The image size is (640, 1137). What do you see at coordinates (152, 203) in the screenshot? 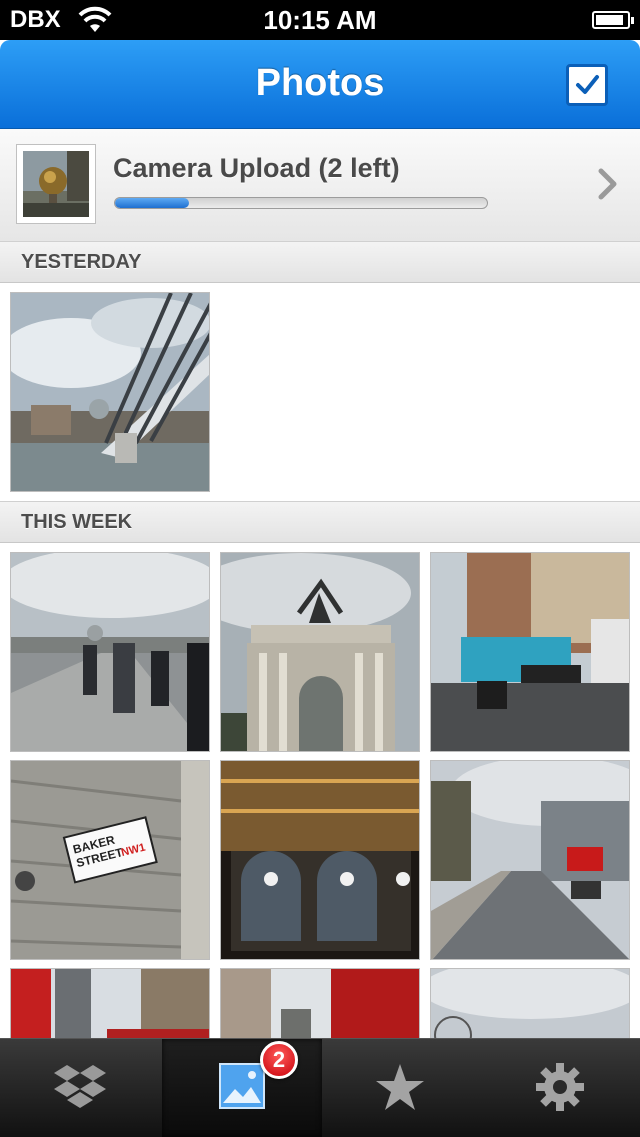
I see `upload-progress-fill` at bounding box center [152, 203].